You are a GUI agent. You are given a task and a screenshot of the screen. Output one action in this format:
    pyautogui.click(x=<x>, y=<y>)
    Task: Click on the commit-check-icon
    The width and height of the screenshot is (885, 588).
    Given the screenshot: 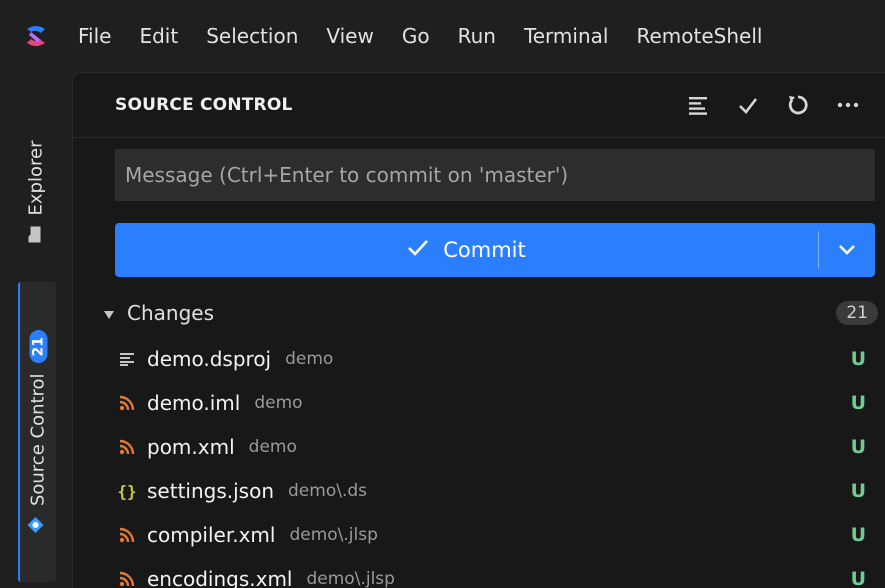 What is the action you would take?
    pyautogui.click(x=748, y=105)
    